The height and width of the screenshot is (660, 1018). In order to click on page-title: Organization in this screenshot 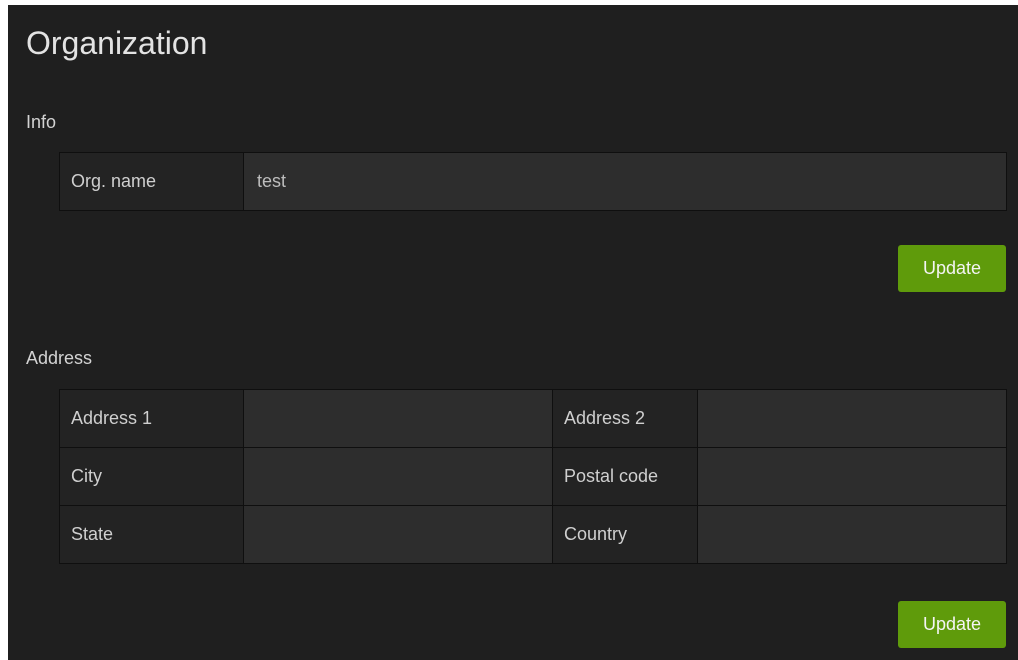, I will do `click(117, 43)`.